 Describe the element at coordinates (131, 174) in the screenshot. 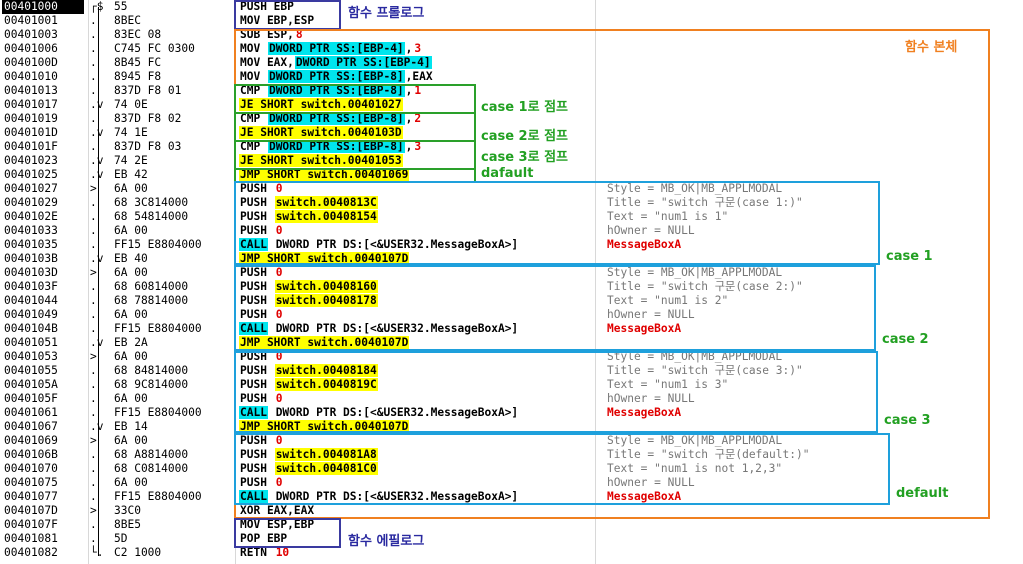

I see `hex-dump-cell: EB 42` at that location.